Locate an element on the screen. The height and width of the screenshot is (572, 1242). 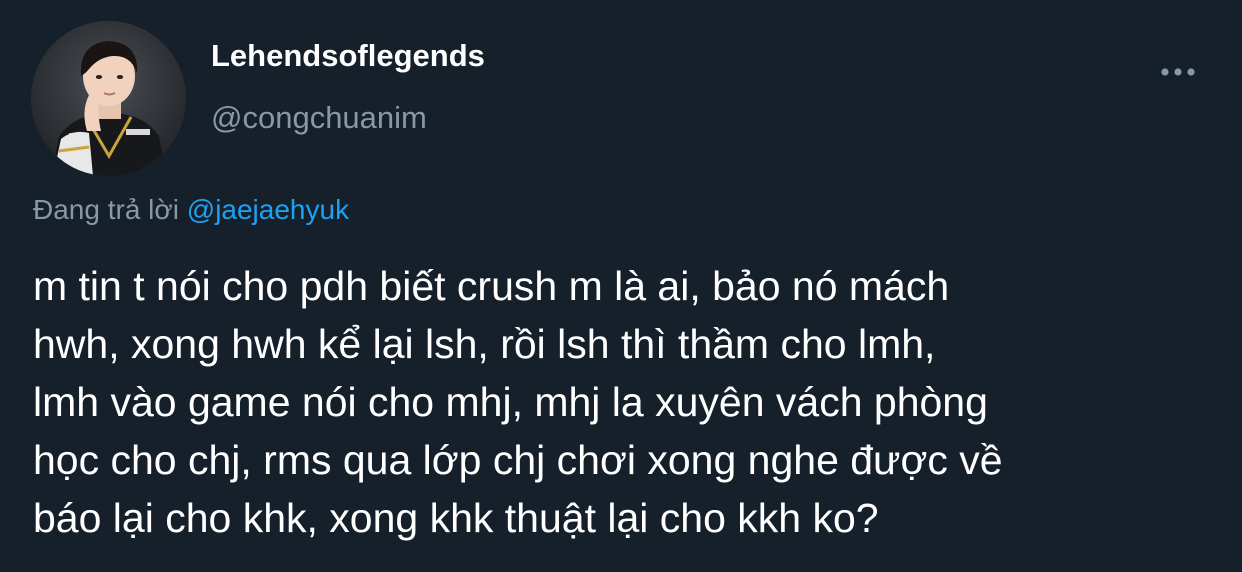
more-options-button is located at coordinates (1178, 72).